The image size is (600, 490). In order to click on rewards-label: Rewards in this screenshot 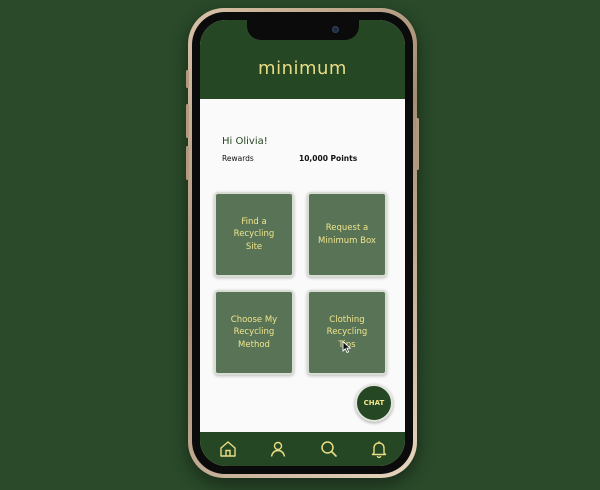, I will do `click(238, 158)`.